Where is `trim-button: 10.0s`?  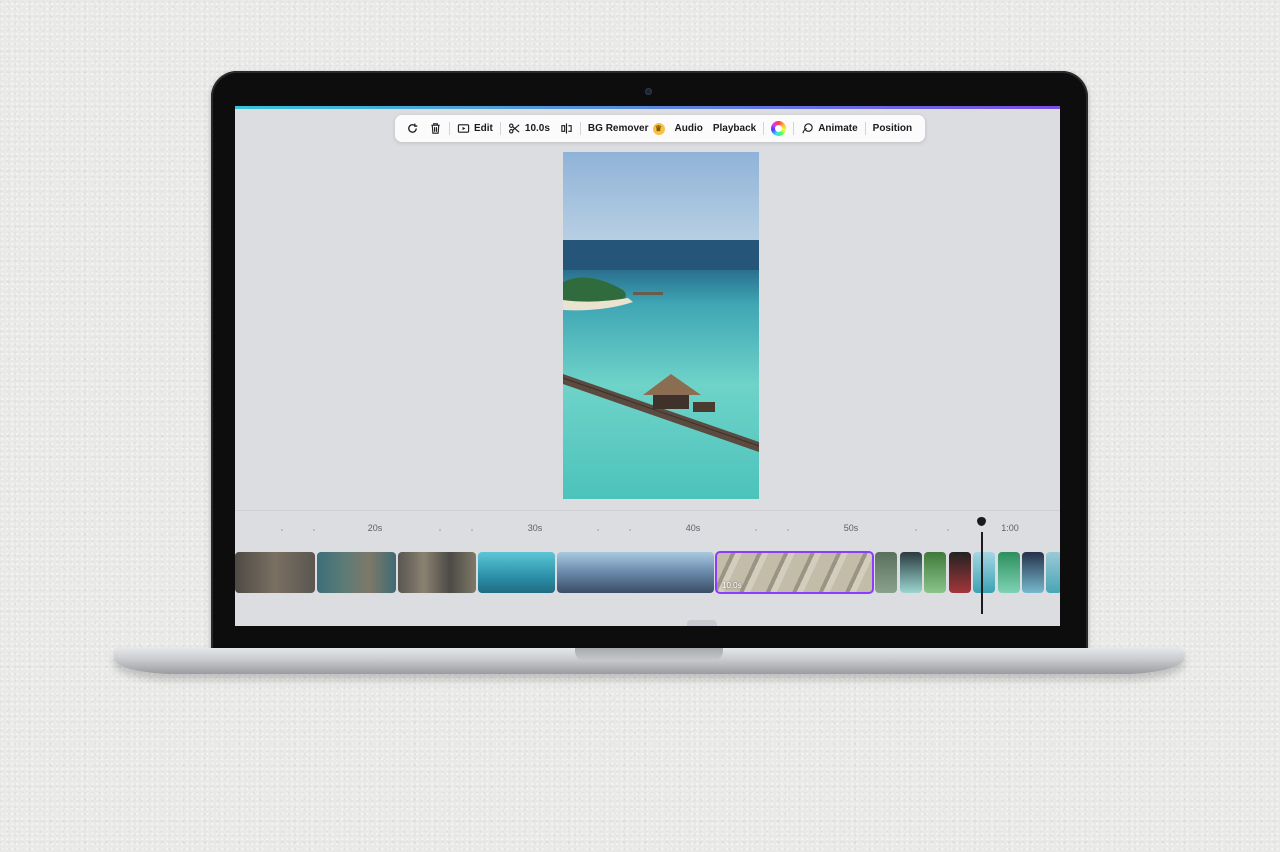
trim-button: 10.0s is located at coordinates (529, 128).